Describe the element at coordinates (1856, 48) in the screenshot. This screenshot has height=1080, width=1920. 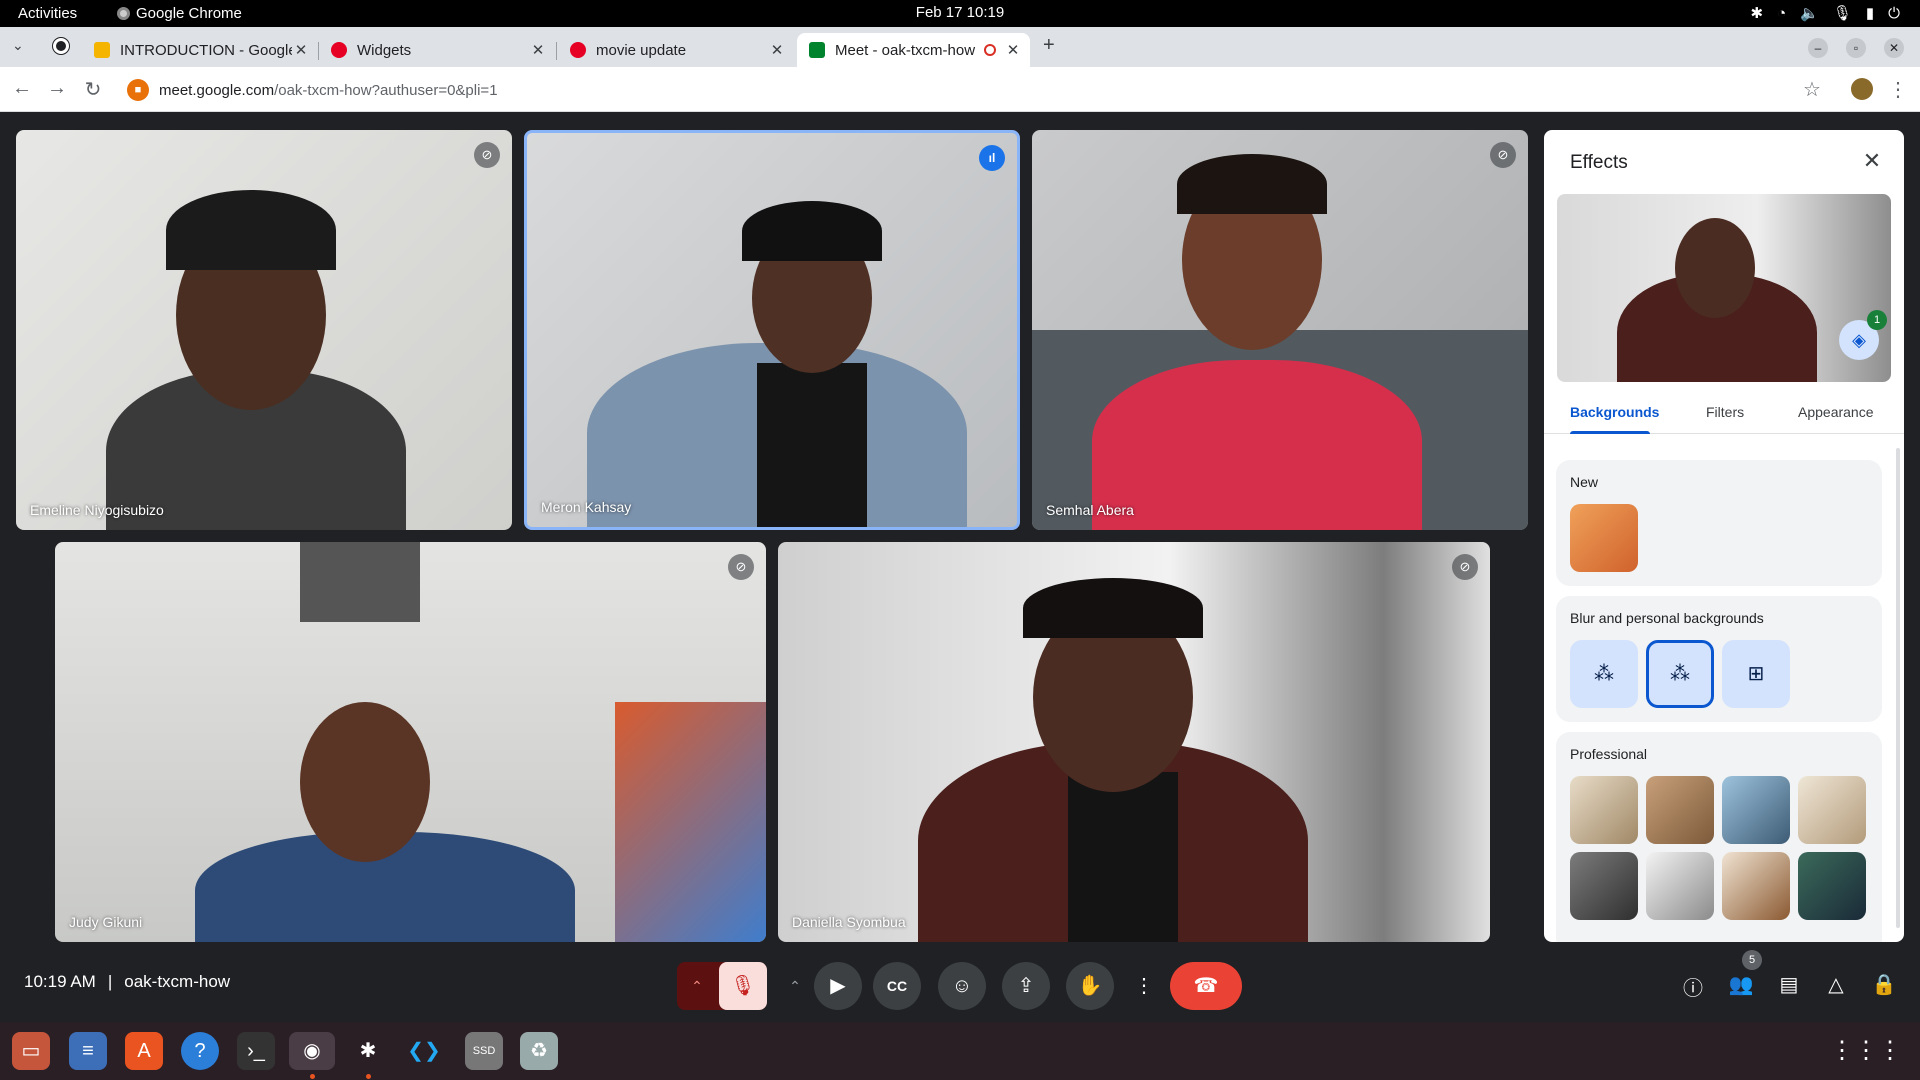
I see `restore-window-button: ▫` at that location.